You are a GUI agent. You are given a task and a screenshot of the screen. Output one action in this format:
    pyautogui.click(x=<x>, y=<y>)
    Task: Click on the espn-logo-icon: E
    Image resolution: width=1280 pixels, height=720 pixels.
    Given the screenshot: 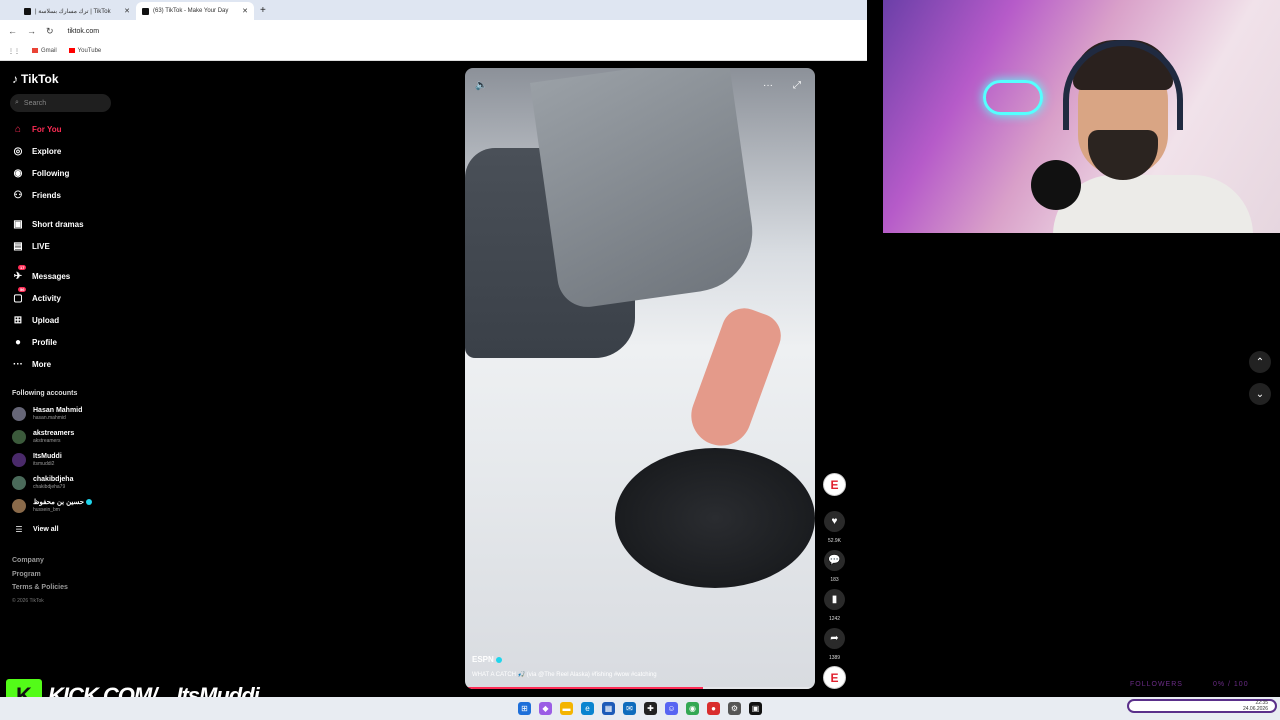 What is the action you would take?
    pyautogui.click(x=834, y=677)
    